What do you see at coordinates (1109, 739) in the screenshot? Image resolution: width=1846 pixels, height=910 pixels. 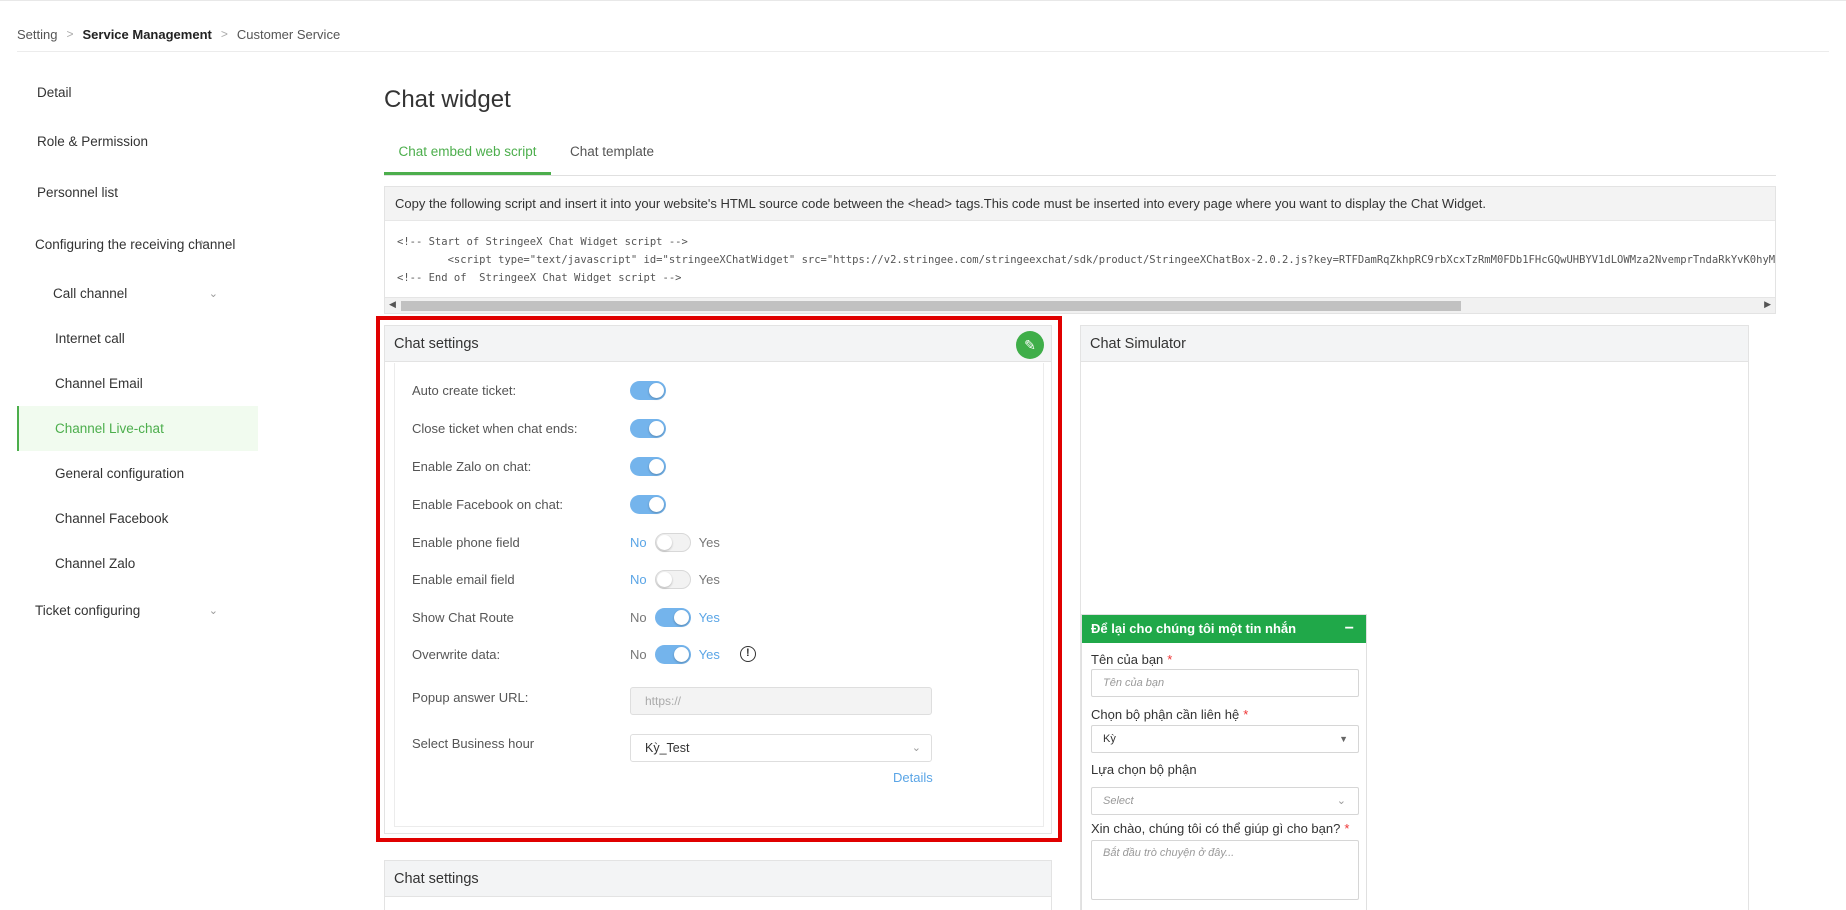 I see `dept-value: Kỳ` at bounding box center [1109, 739].